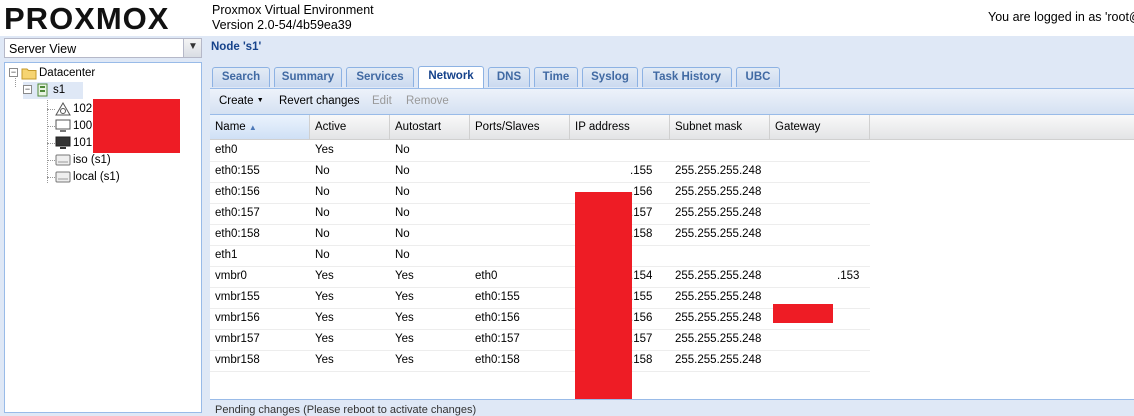 The image size is (1134, 416). Describe the element at coordinates (324, 318) in the screenshot. I see `cell-active: Yes` at that location.